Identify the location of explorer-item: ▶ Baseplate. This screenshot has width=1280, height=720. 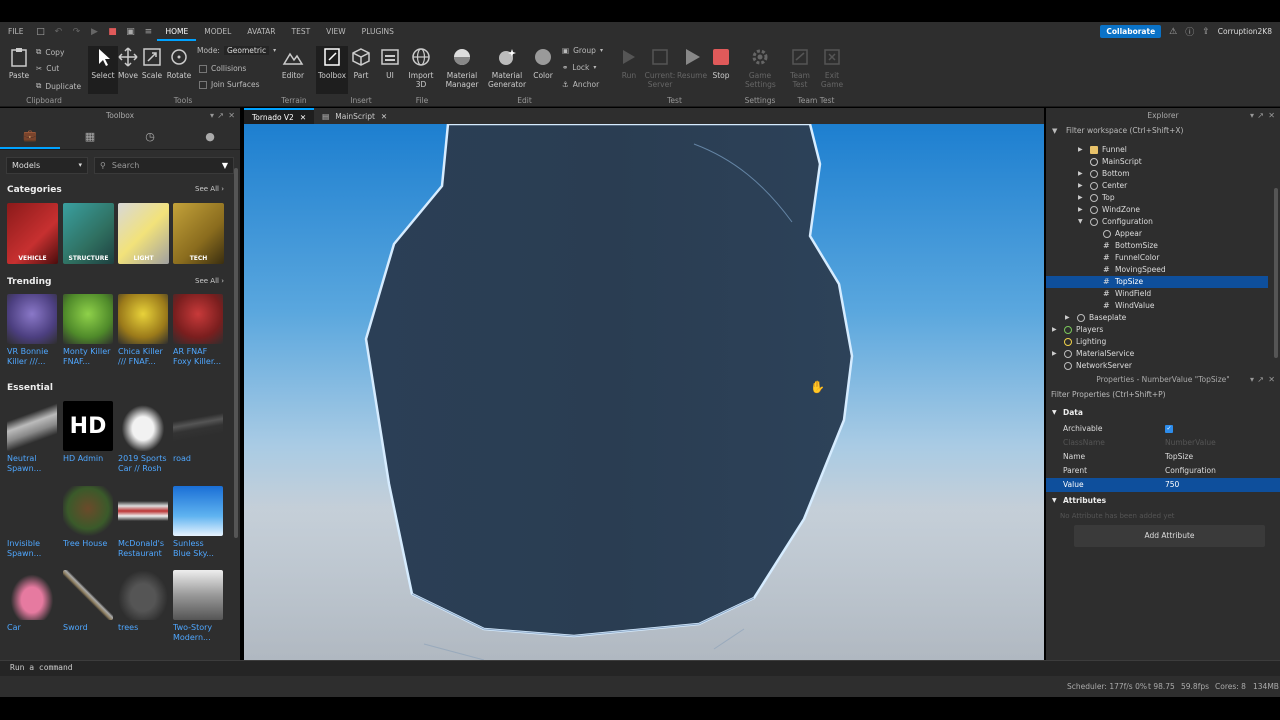
(1157, 318).